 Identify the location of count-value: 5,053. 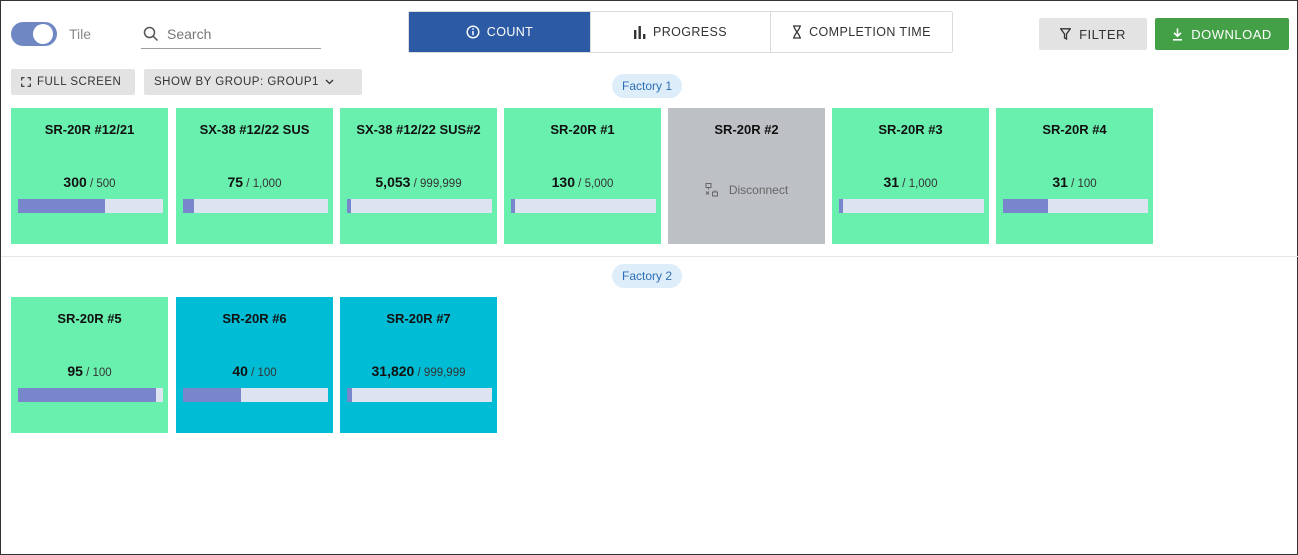
(393, 182).